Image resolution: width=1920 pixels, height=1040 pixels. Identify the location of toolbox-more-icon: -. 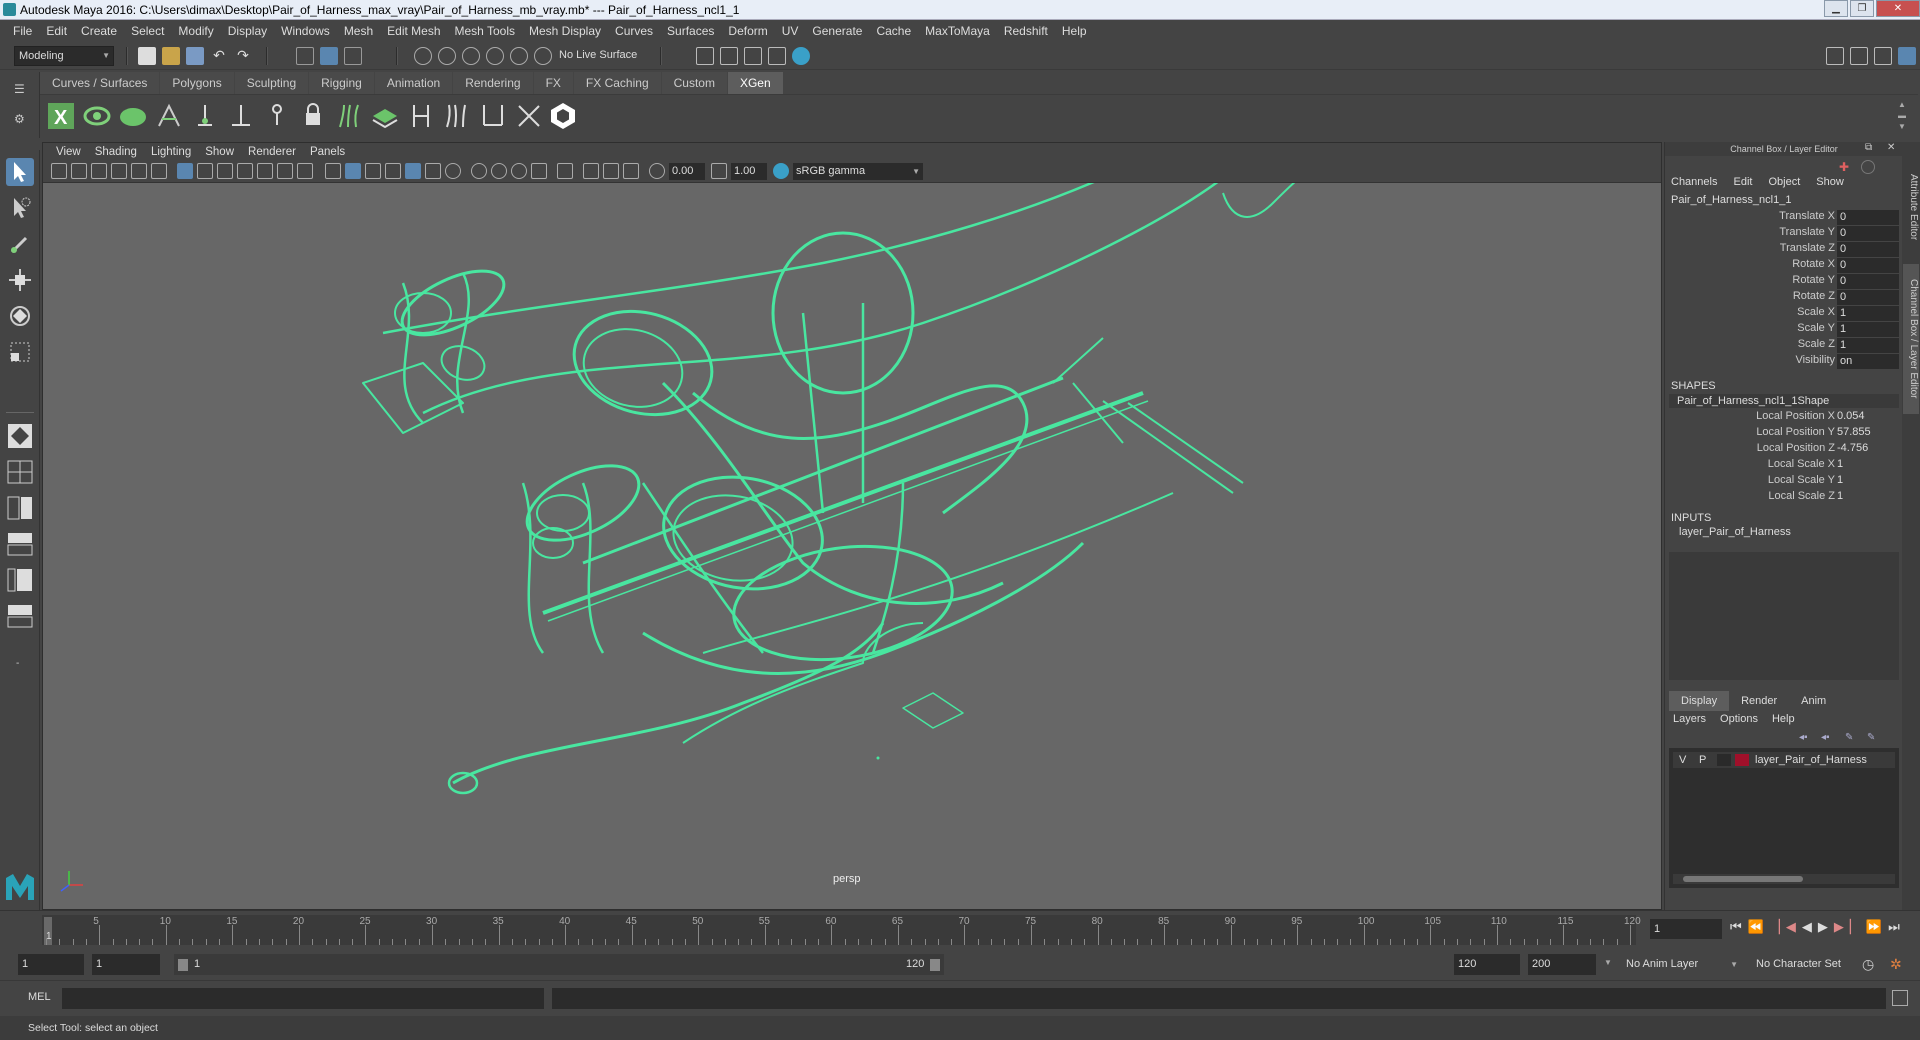
(17, 663).